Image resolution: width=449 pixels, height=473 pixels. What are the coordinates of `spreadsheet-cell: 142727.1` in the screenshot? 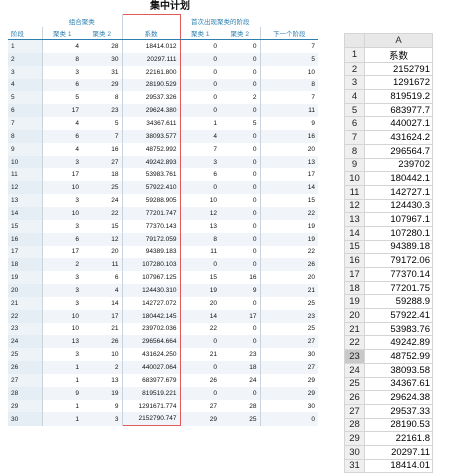 It's located at (398, 192).